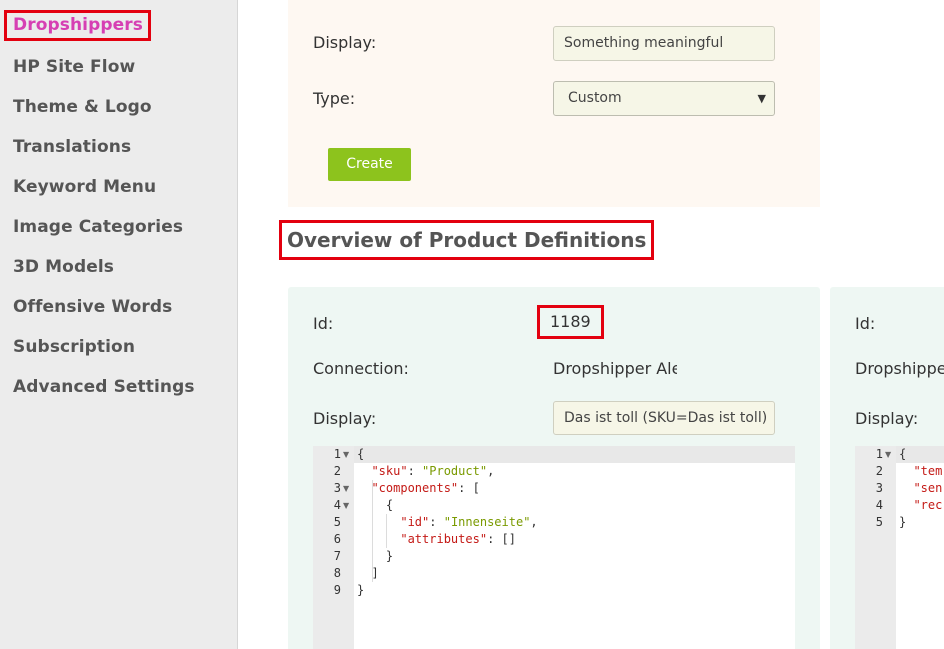 The width and height of the screenshot is (944, 649). Describe the element at coordinates (74, 347) in the screenshot. I see `sidebar-item-subscription: Subscription` at that location.